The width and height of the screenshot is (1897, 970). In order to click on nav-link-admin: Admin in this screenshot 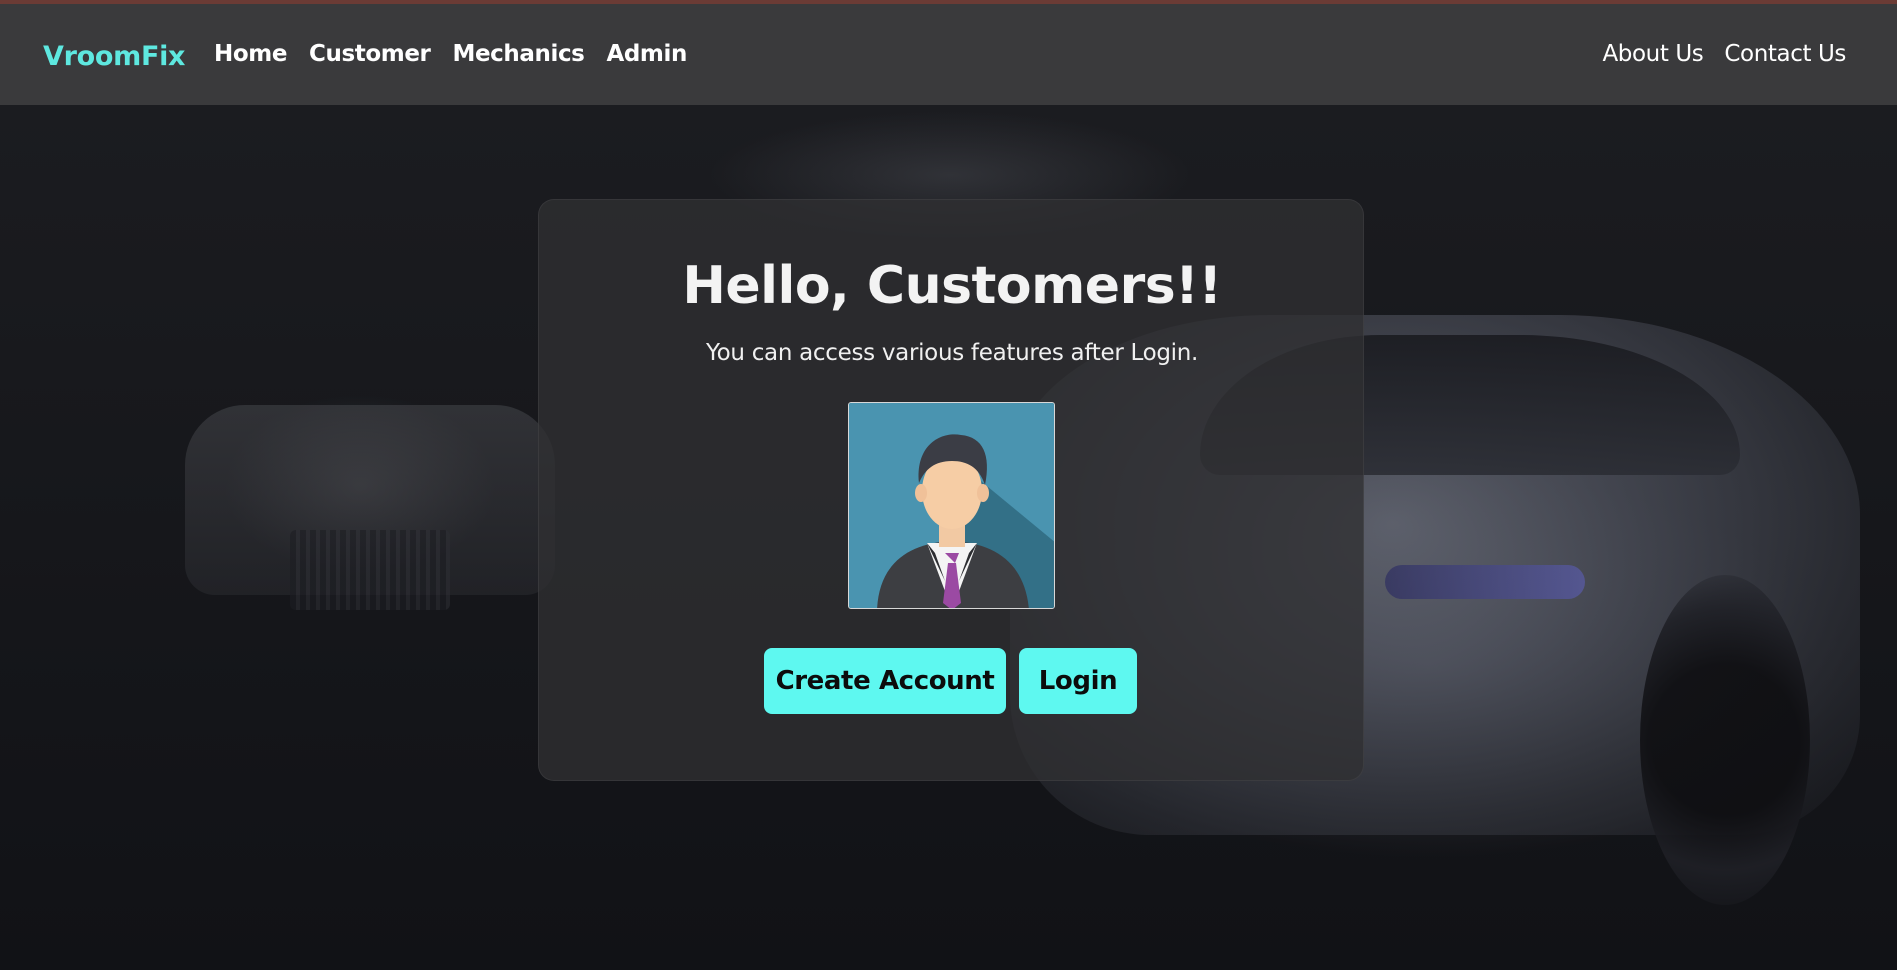, I will do `click(646, 54)`.